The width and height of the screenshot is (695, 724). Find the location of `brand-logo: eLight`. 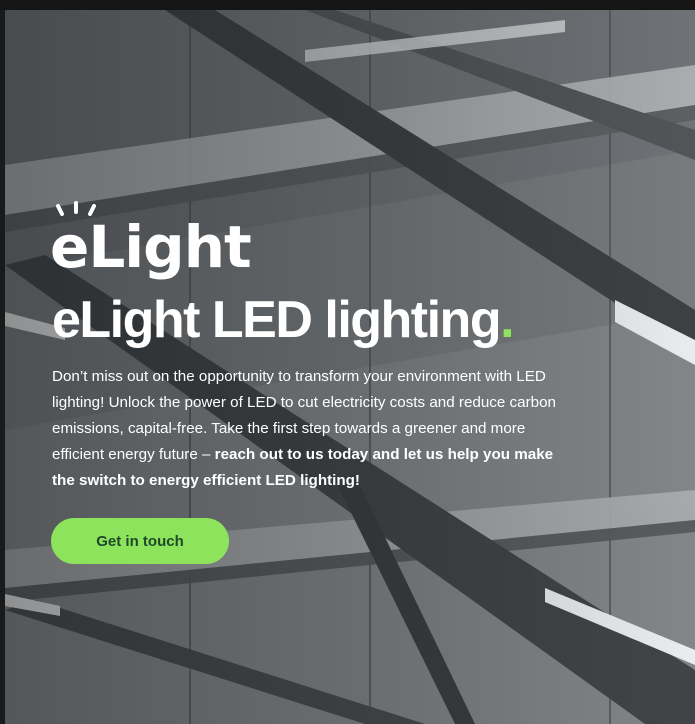

brand-logo: eLight is located at coordinates (151, 238).